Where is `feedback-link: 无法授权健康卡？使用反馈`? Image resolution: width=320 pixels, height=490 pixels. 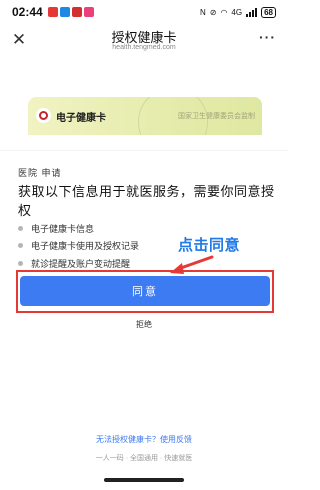
feedback-link: 无法授权健康卡？使用反馈 is located at coordinates (144, 439).